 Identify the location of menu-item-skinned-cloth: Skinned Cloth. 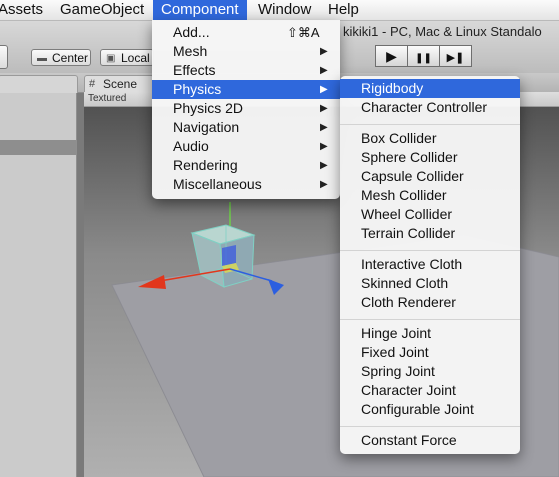
(430, 283).